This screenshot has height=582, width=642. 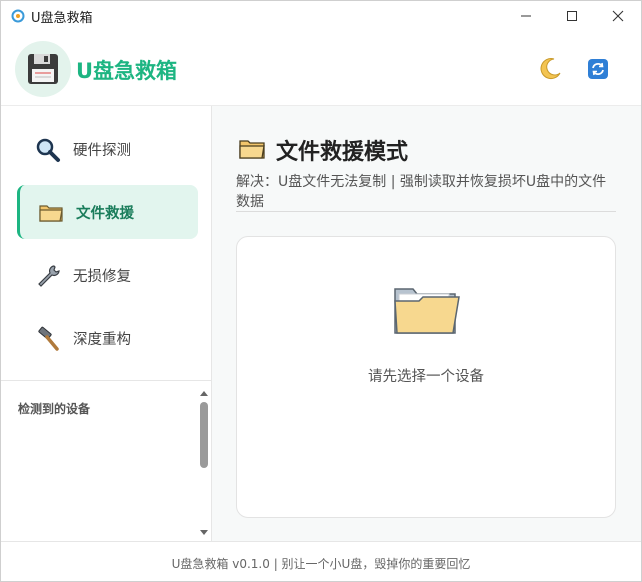 I want to click on theme-toggle-button, so click(x=550, y=71).